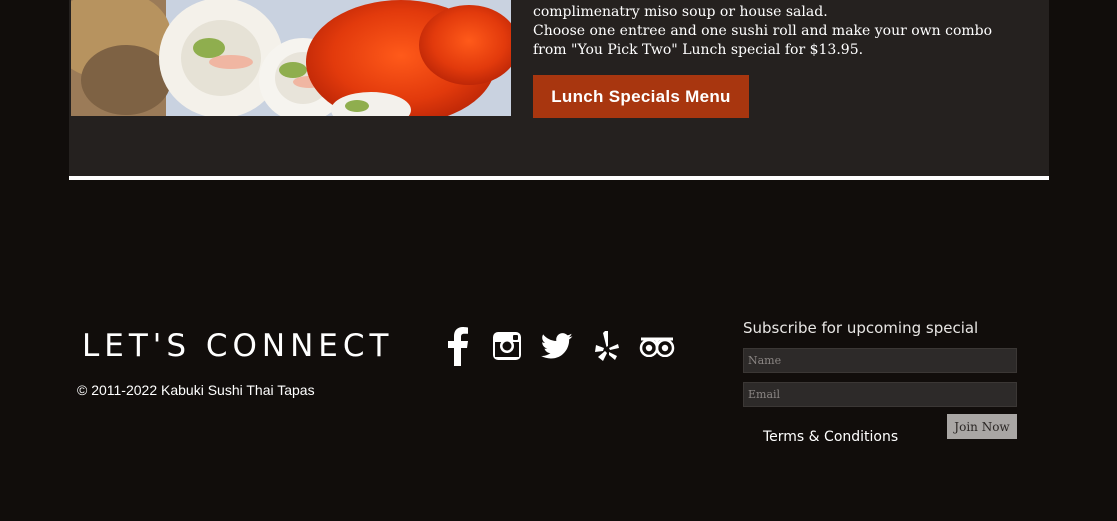  Describe the element at coordinates (196, 390) in the screenshot. I see `copyright-notice: © 2011-2022 Kabuki Sushi Thai Tapas` at that location.